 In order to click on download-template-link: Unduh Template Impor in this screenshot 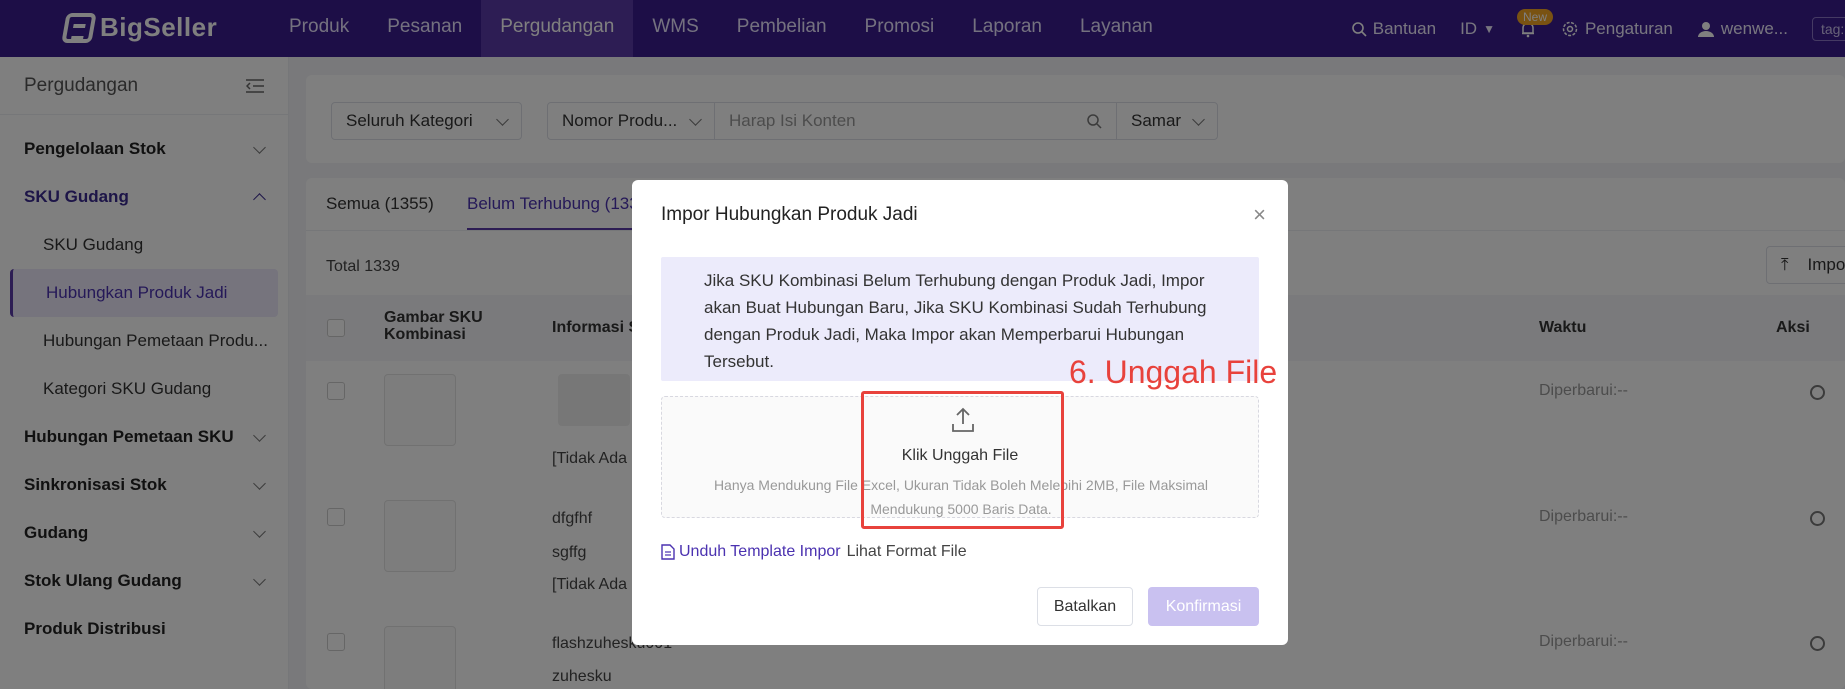, I will do `click(751, 552)`.